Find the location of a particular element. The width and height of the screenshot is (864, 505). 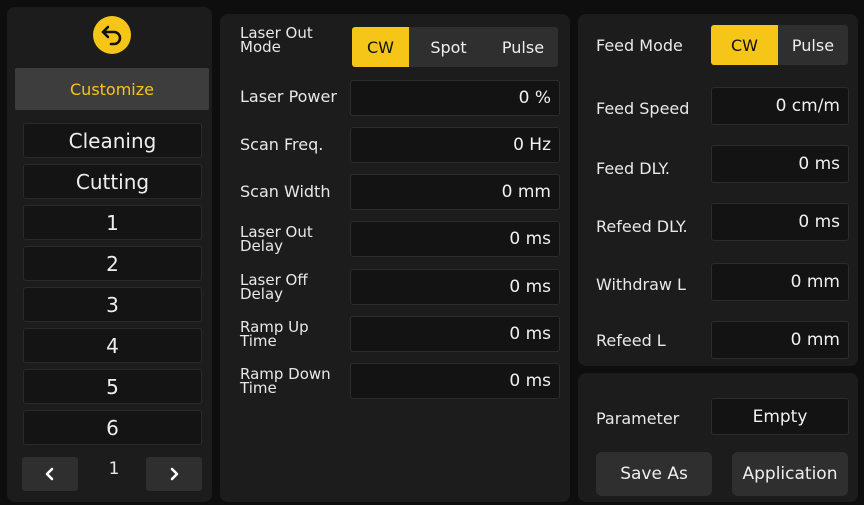

customize-header: Customize is located at coordinates (112, 89).